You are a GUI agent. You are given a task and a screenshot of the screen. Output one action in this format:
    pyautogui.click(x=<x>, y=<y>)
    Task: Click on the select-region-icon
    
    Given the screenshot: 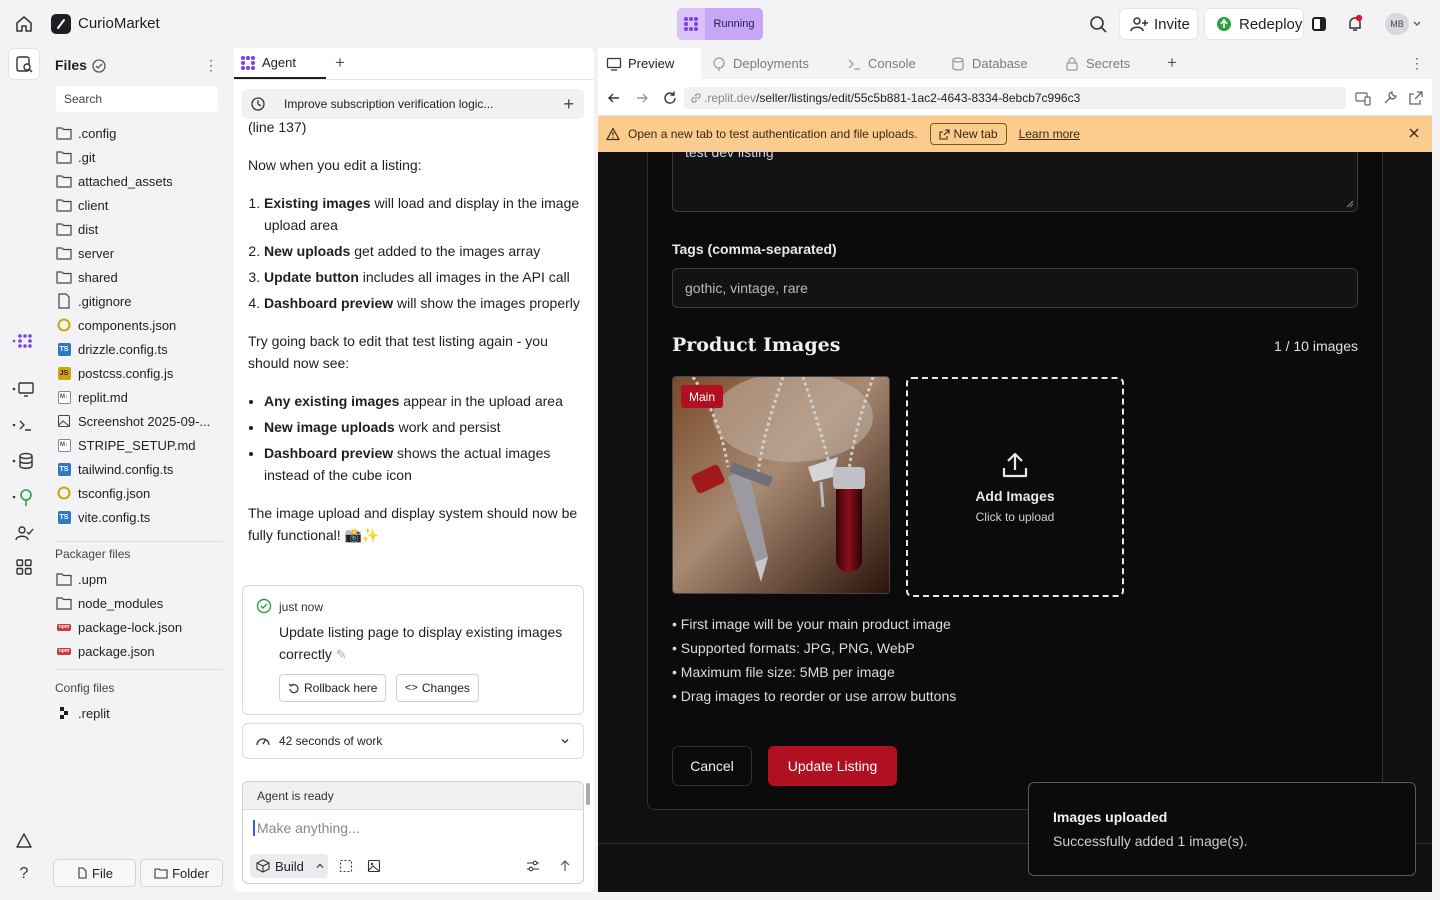 What is the action you would take?
    pyautogui.click(x=346, y=866)
    